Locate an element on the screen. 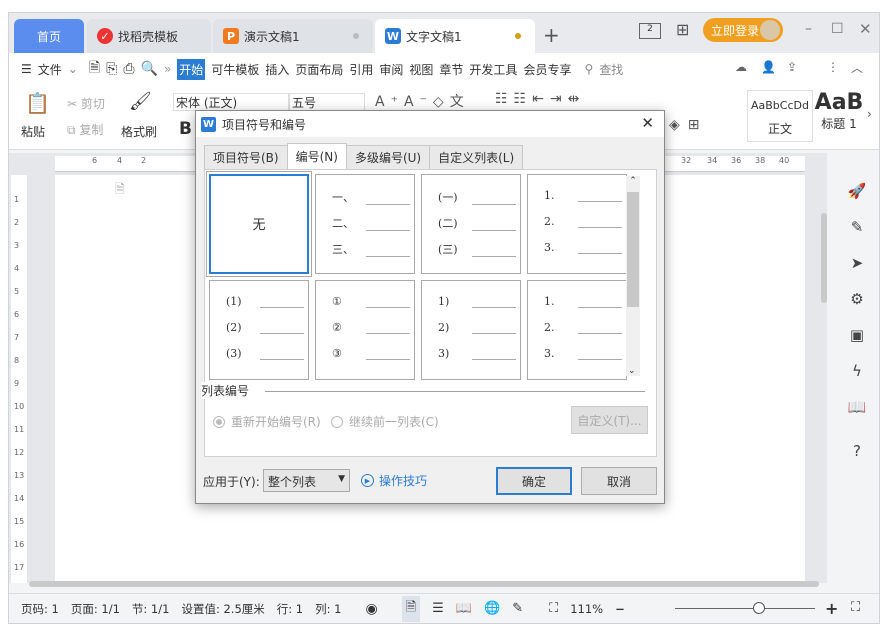 The image size is (888, 629). gallery-scrollbar: ⌃ ⌄ is located at coordinates (633, 276).